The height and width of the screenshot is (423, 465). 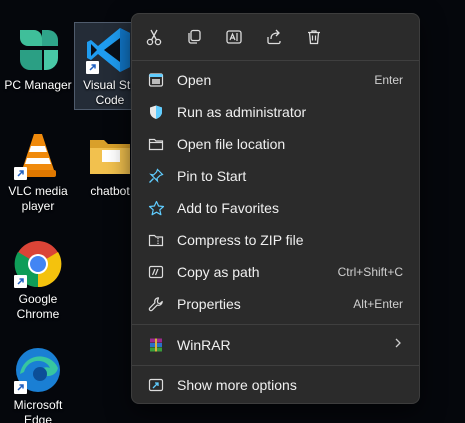 I want to click on scissors-icon, so click(x=154, y=37).